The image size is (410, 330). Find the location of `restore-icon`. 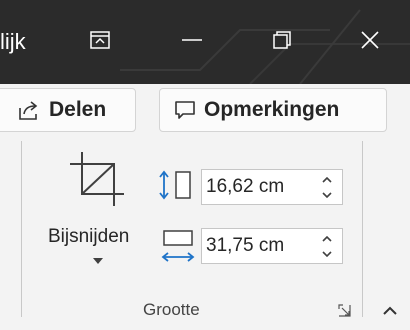

restore-icon is located at coordinates (282, 40).